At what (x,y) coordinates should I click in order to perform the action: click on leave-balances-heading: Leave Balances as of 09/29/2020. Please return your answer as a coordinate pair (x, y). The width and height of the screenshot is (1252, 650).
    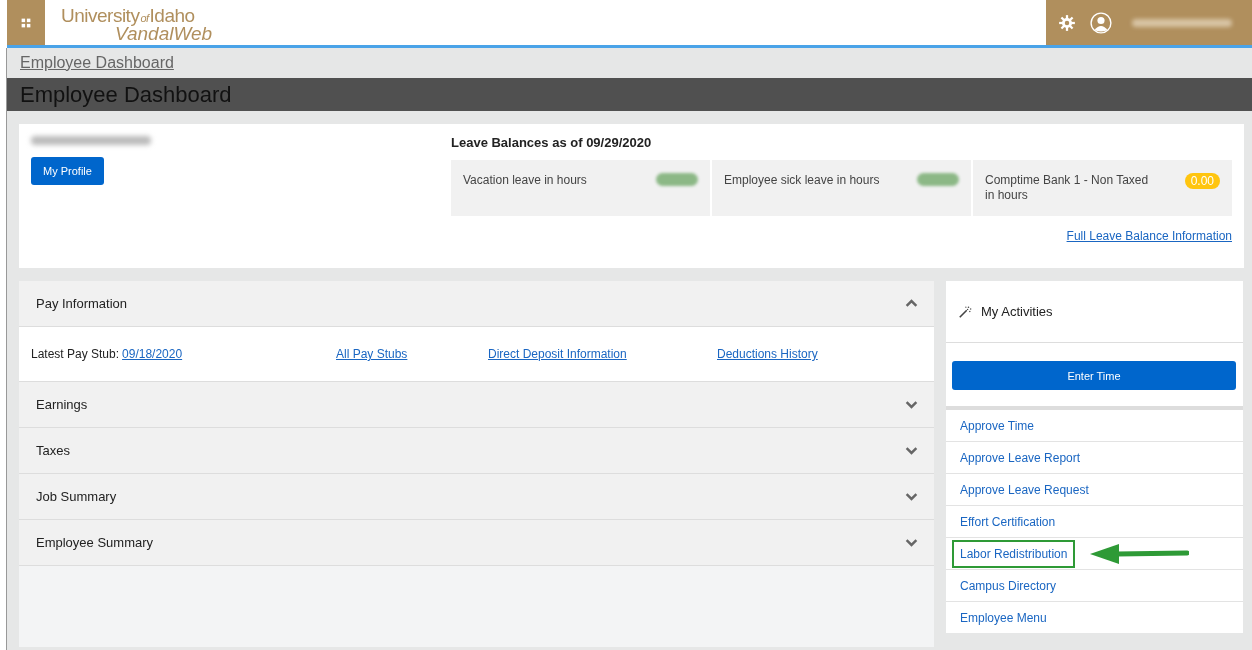
    Looking at the image, I should click on (552, 142).